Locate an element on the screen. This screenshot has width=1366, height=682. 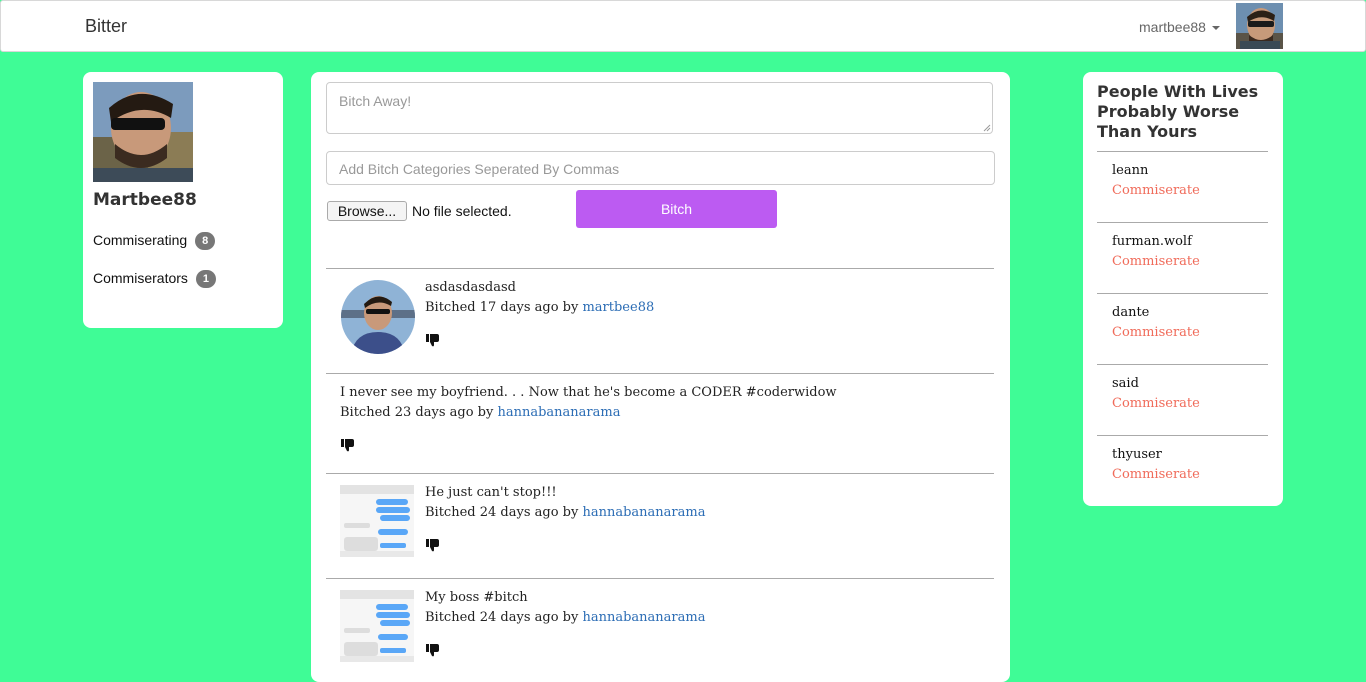
user-menu-dropdown: martbee88 is located at coordinates (1179, 27).